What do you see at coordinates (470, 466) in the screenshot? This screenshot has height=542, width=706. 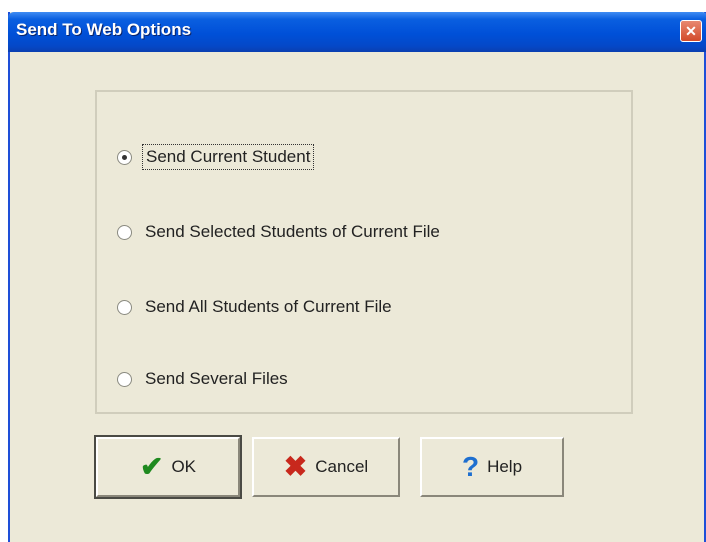 I see `question-mark-icon: ?` at bounding box center [470, 466].